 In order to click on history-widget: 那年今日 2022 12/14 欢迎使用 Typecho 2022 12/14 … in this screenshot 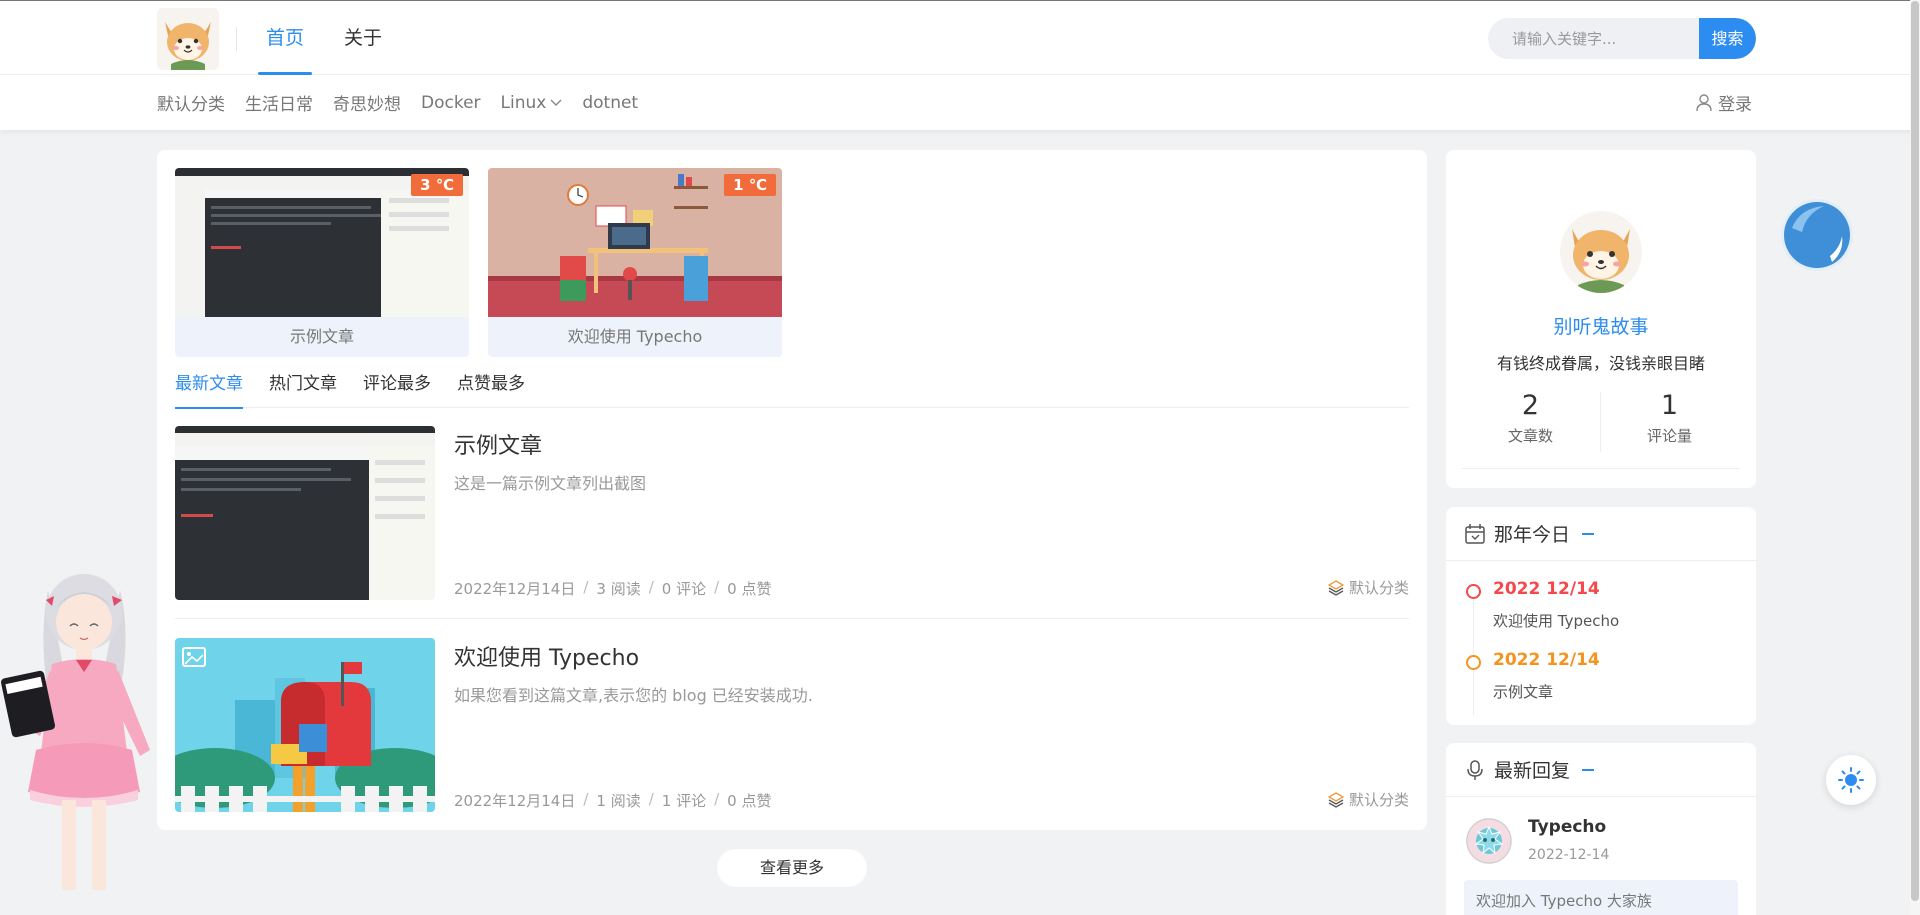, I will do `click(1601, 616)`.